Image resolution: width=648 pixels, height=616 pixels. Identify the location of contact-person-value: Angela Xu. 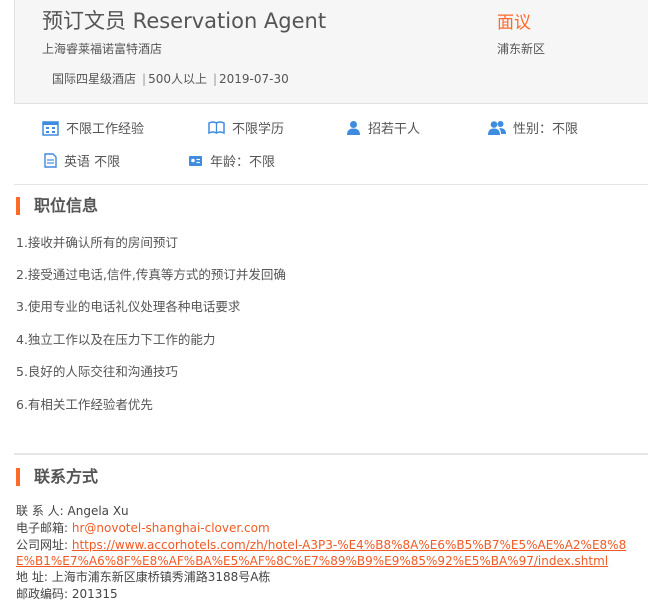
(98, 511).